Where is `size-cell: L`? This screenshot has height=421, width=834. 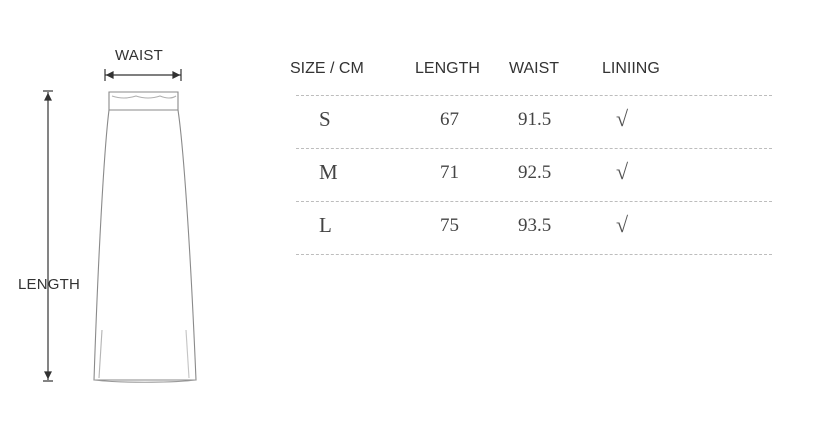 size-cell: L is located at coordinates (325, 225).